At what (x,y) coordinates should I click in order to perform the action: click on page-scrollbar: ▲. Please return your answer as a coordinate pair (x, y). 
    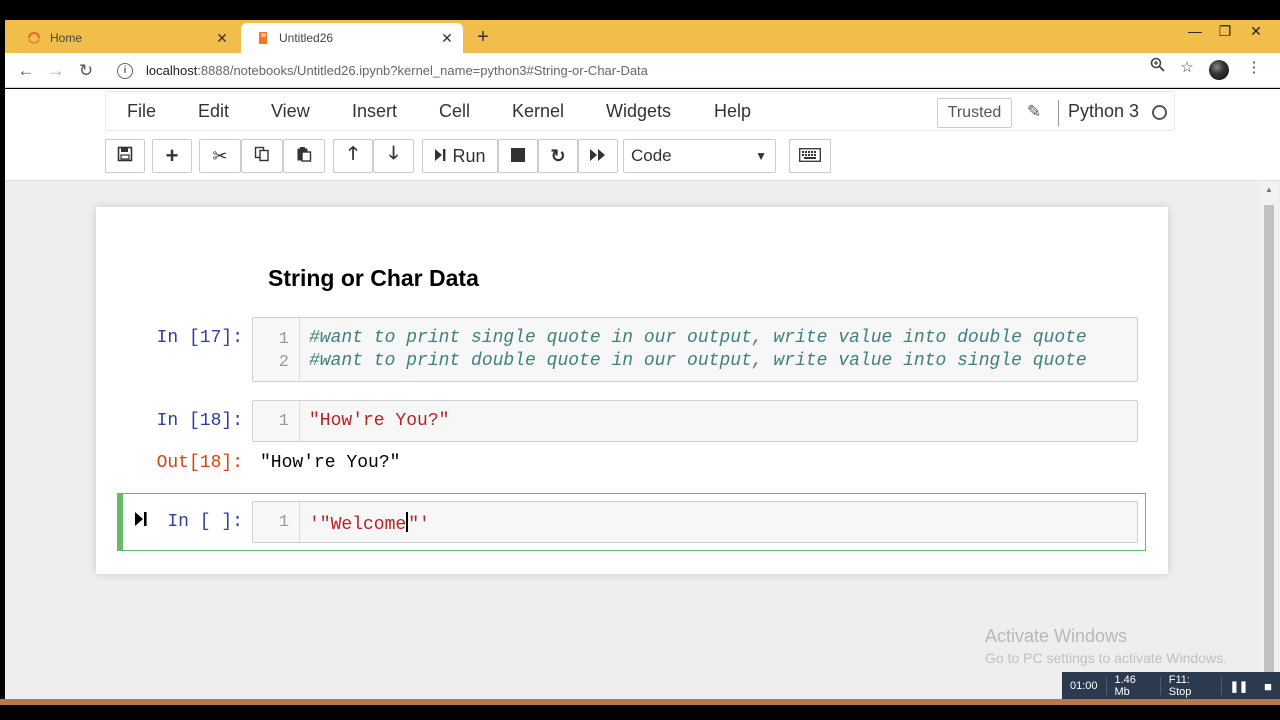
    Looking at the image, I should click on (1269, 440).